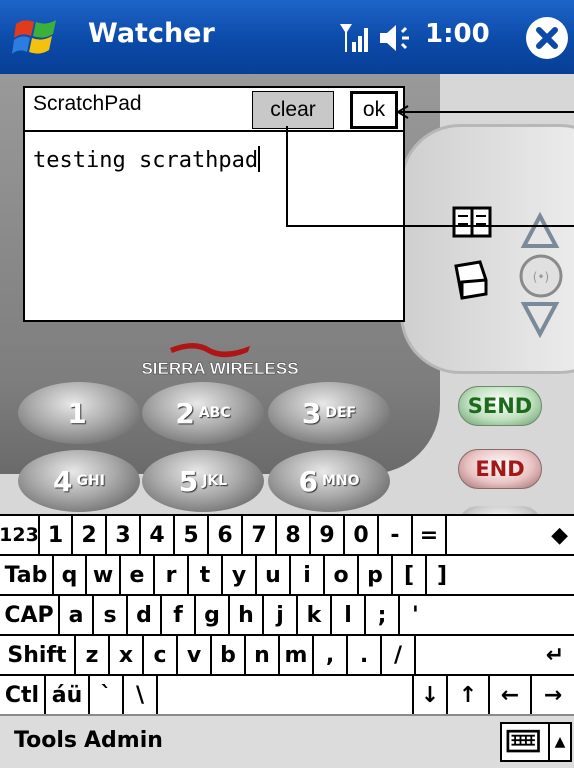 The width and height of the screenshot is (574, 768). I want to click on extra-key, so click(500, 510).